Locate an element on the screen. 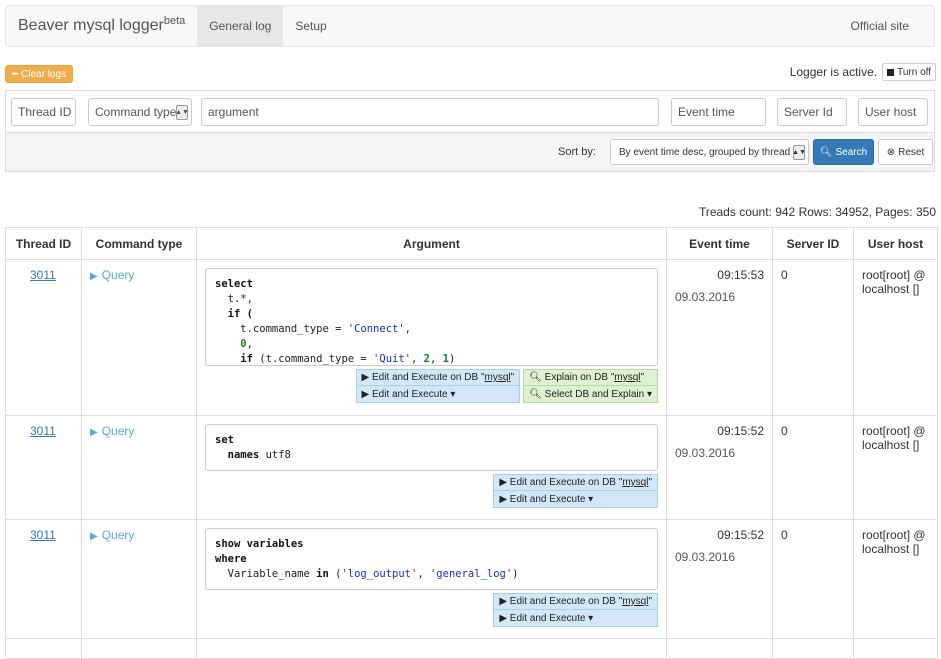 The height and width of the screenshot is (659, 941). logger-status: Logger is active. Turn off is located at coordinates (863, 72).